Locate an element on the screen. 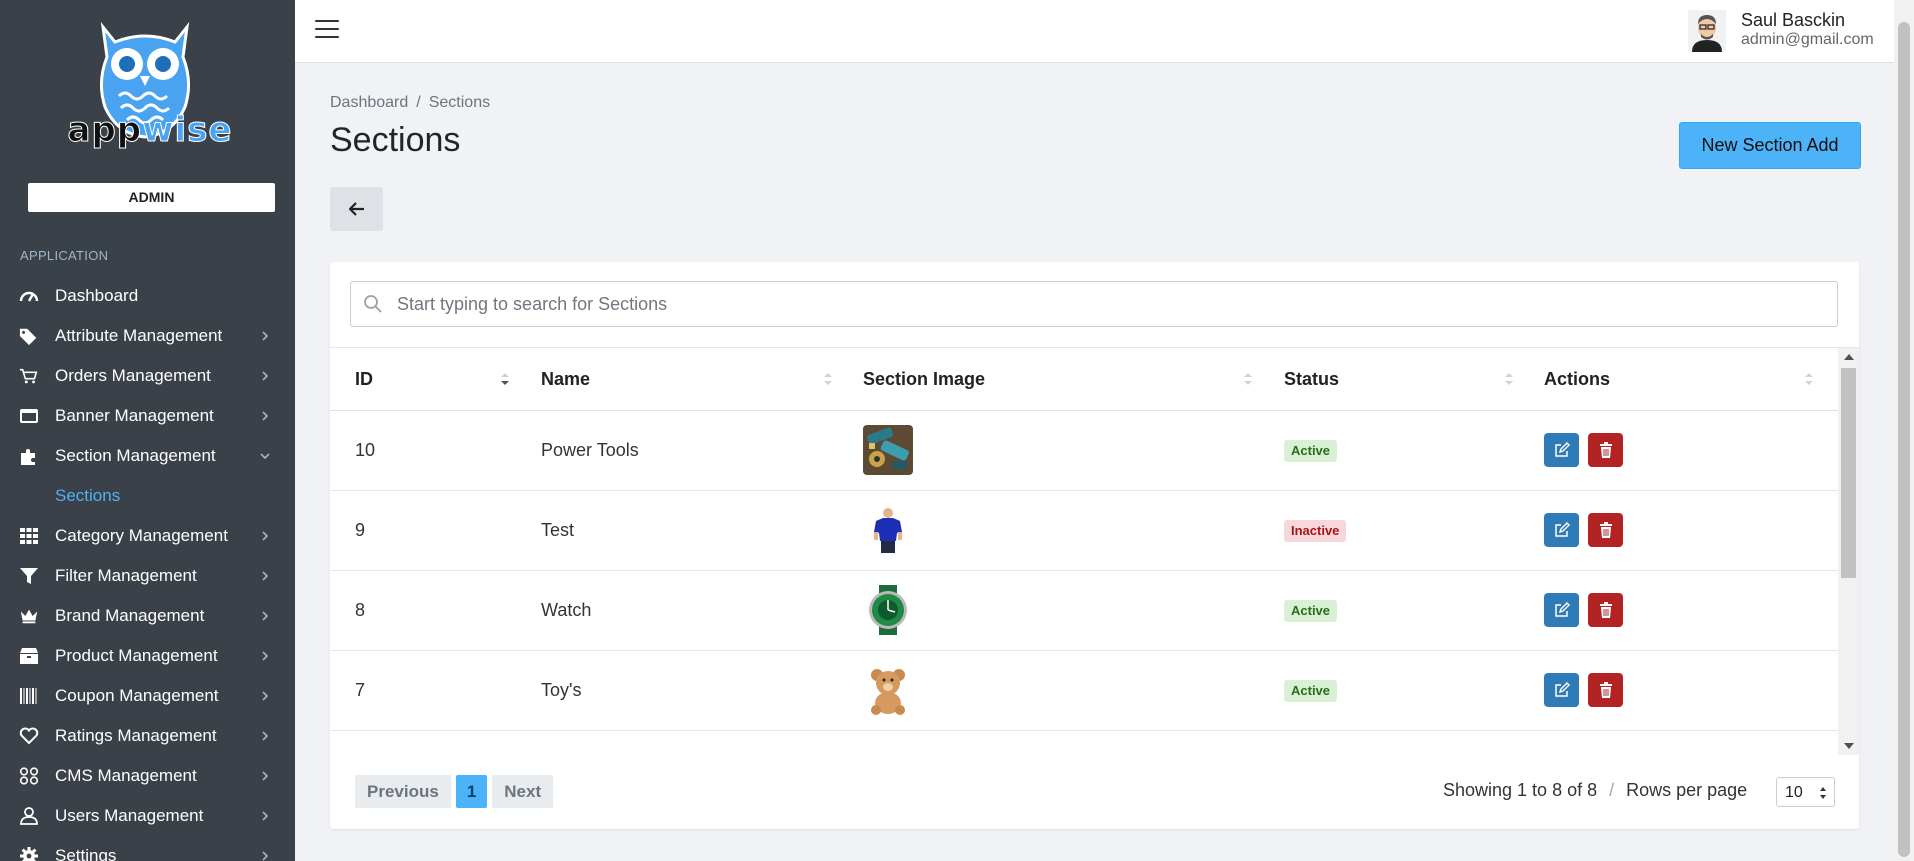 This screenshot has width=1914, height=861. column-header-section-image: Section Image is located at coordinates (924, 379).